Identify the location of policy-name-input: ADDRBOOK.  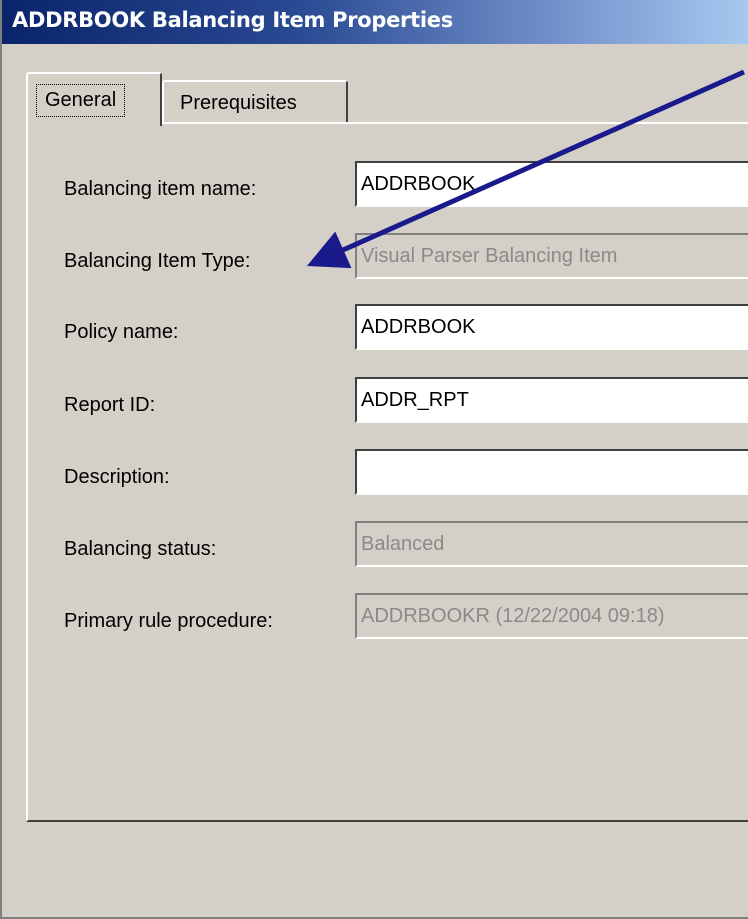
(551, 327).